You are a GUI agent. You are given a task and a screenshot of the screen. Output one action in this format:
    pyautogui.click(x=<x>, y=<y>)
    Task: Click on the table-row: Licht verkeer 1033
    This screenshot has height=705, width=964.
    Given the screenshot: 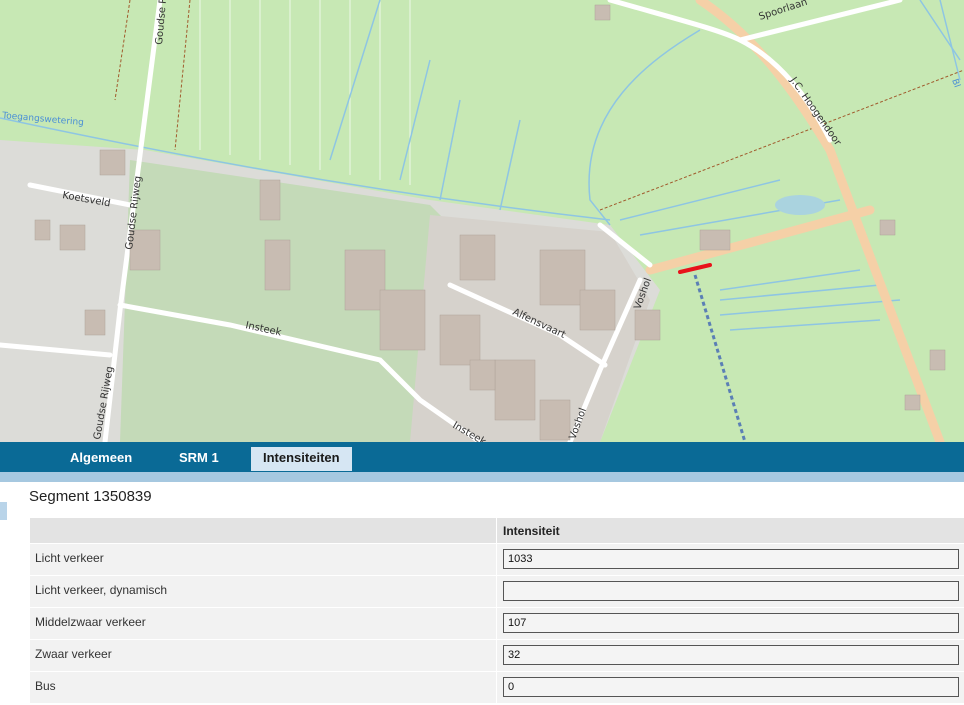 What is the action you would take?
    pyautogui.click(x=497, y=560)
    